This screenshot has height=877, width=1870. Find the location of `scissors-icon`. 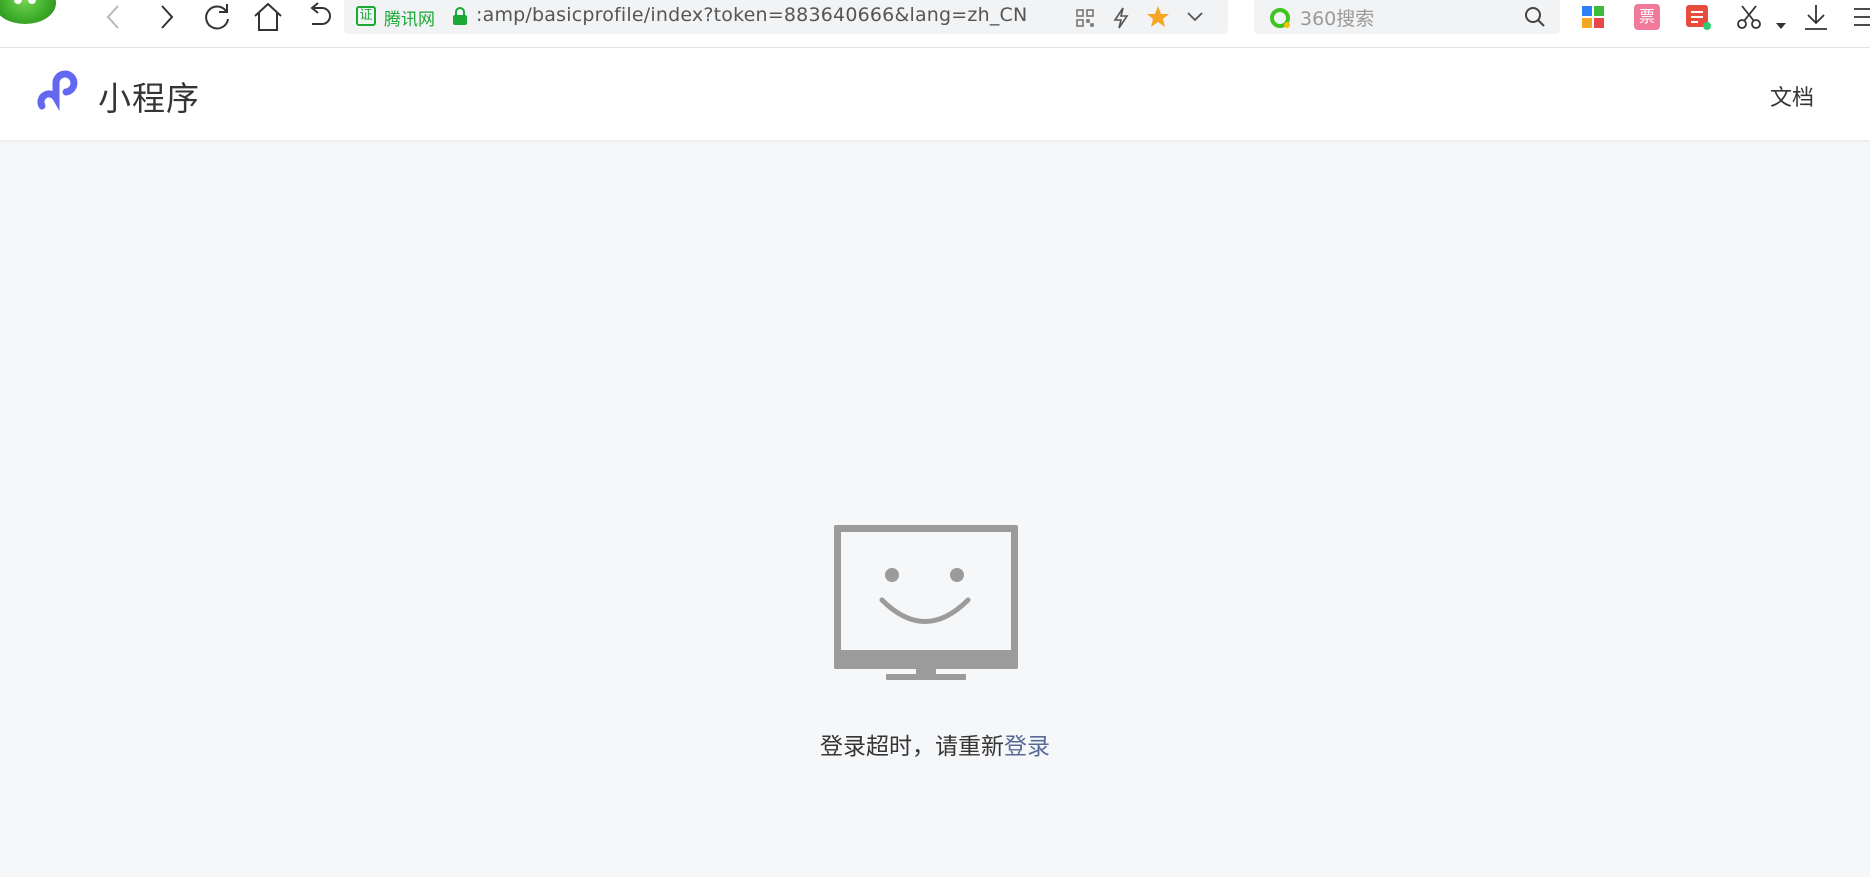

scissors-icon is located at coordinates (1749, 19).